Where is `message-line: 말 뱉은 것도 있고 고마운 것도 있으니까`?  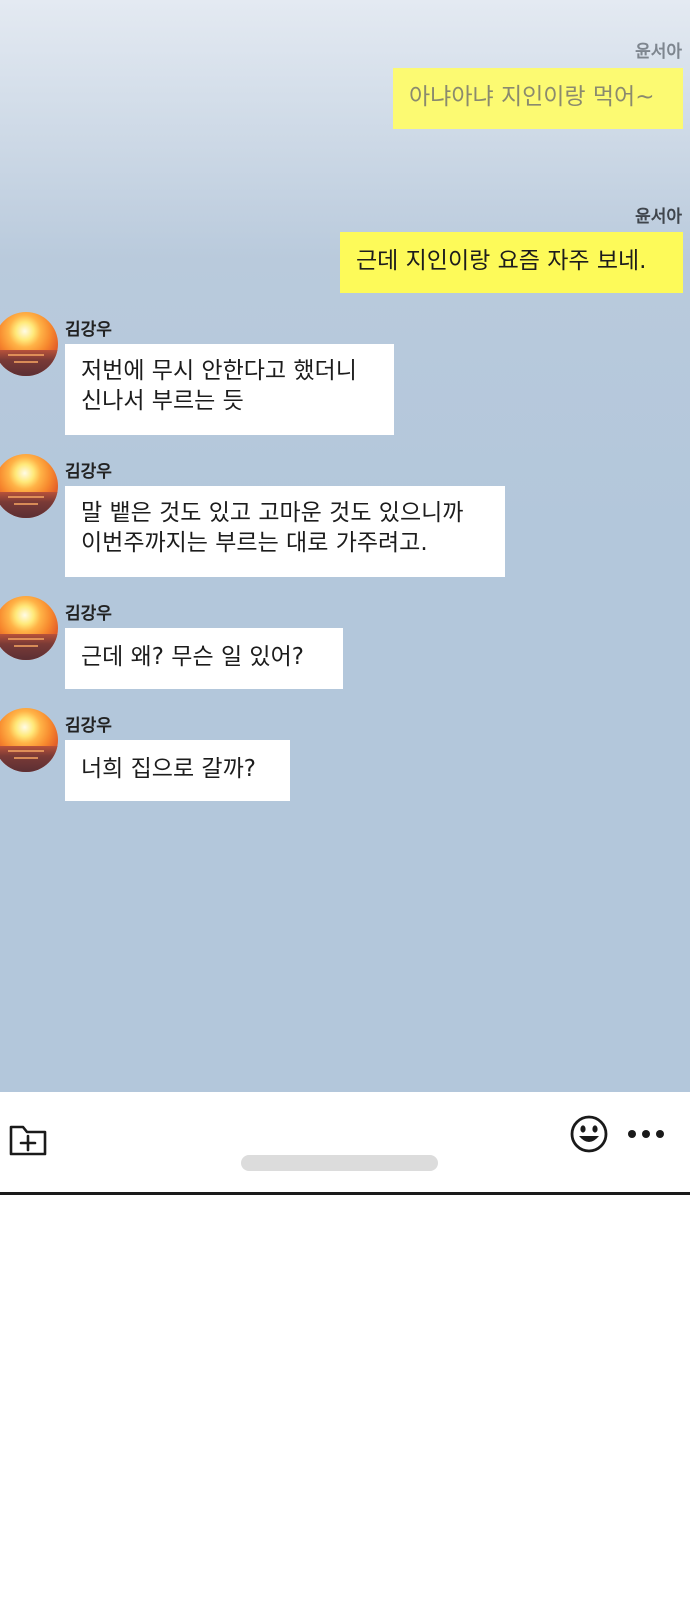 message-line: 말 뱉은 것도 있고 고마운 것도 있으니까 is located at coordinates (272, 513).